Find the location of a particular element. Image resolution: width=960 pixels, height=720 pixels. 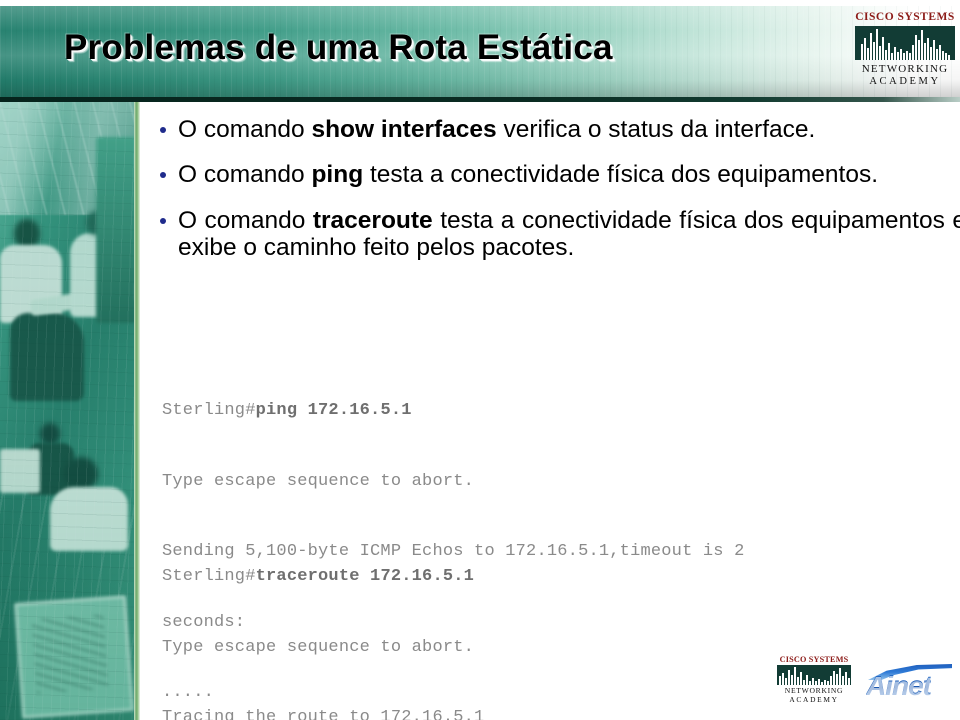

bullet-3-pre: O comando is located at coordinates (245, 220).